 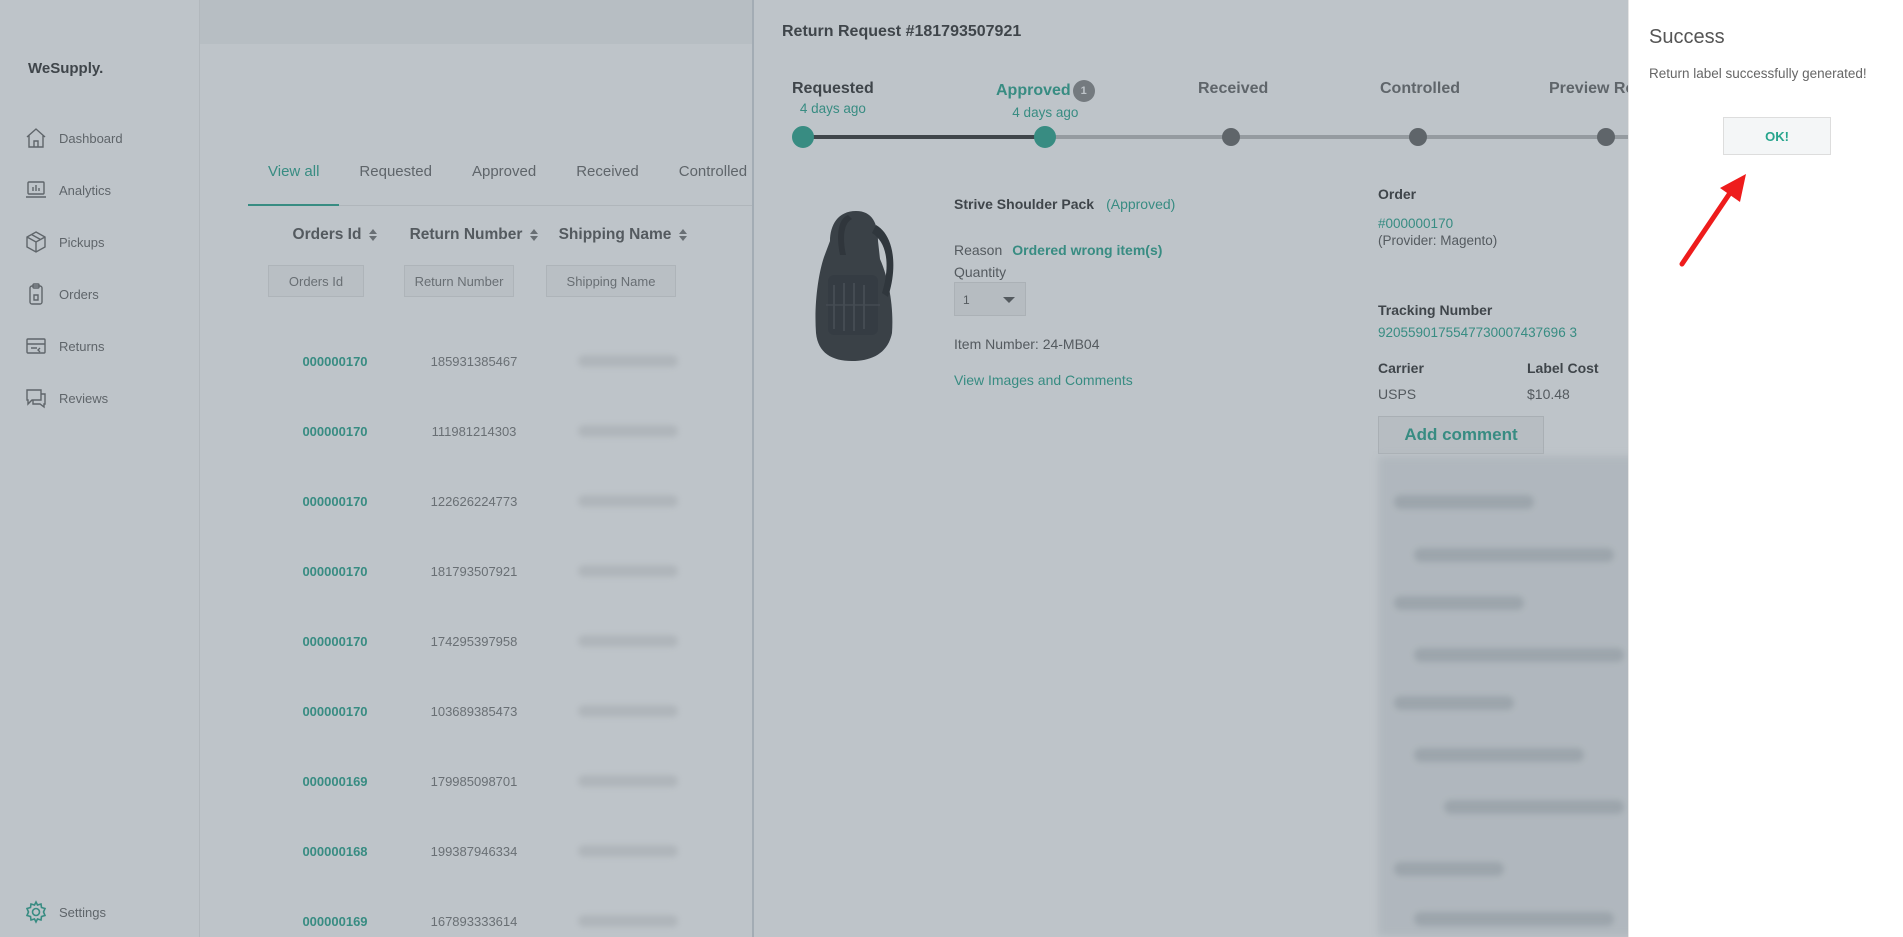 I want to click on sidebar-item-analytics: Analytics, so click(x=109, y=190).